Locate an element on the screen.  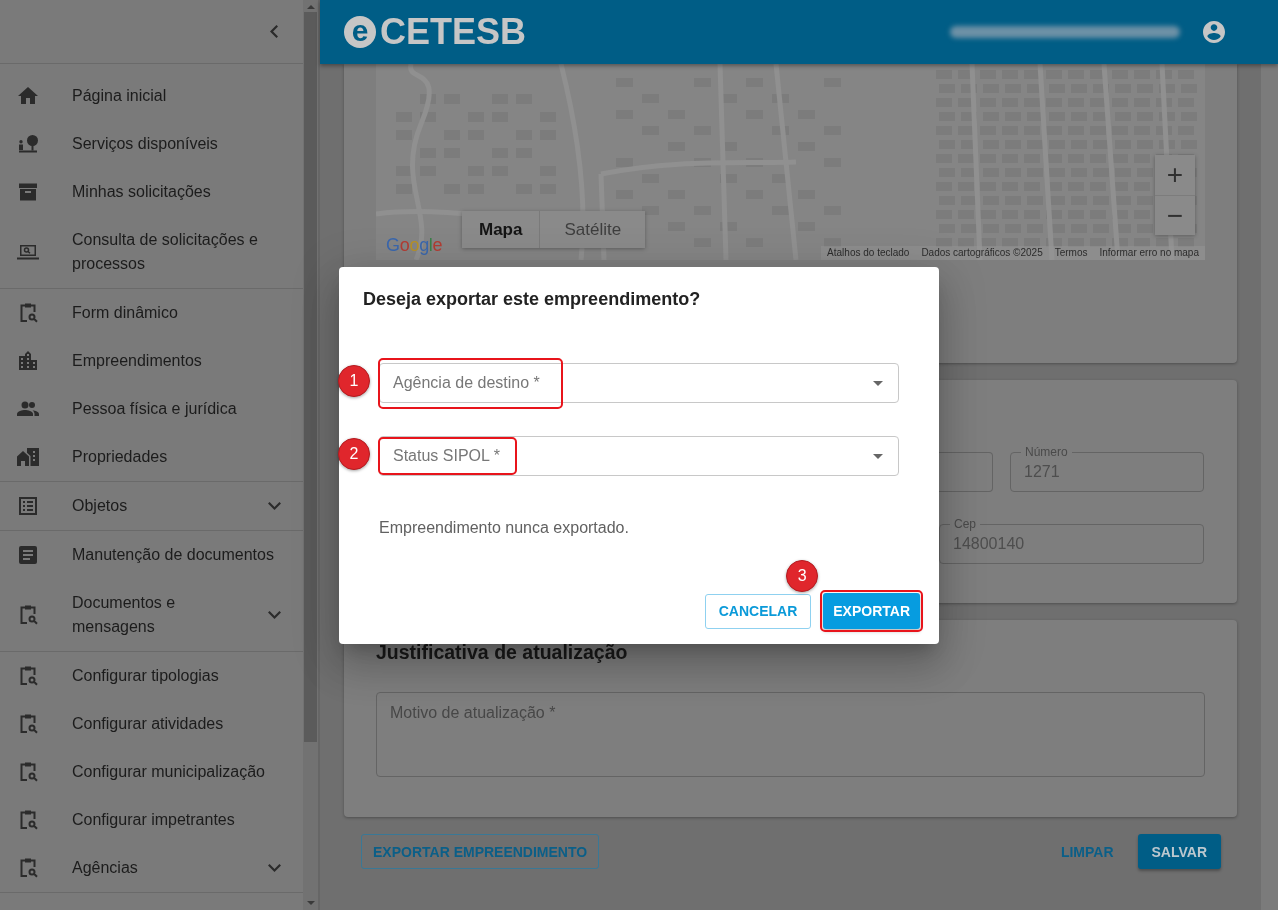
scrollbar-thumb is located at coordinates (310, 377).